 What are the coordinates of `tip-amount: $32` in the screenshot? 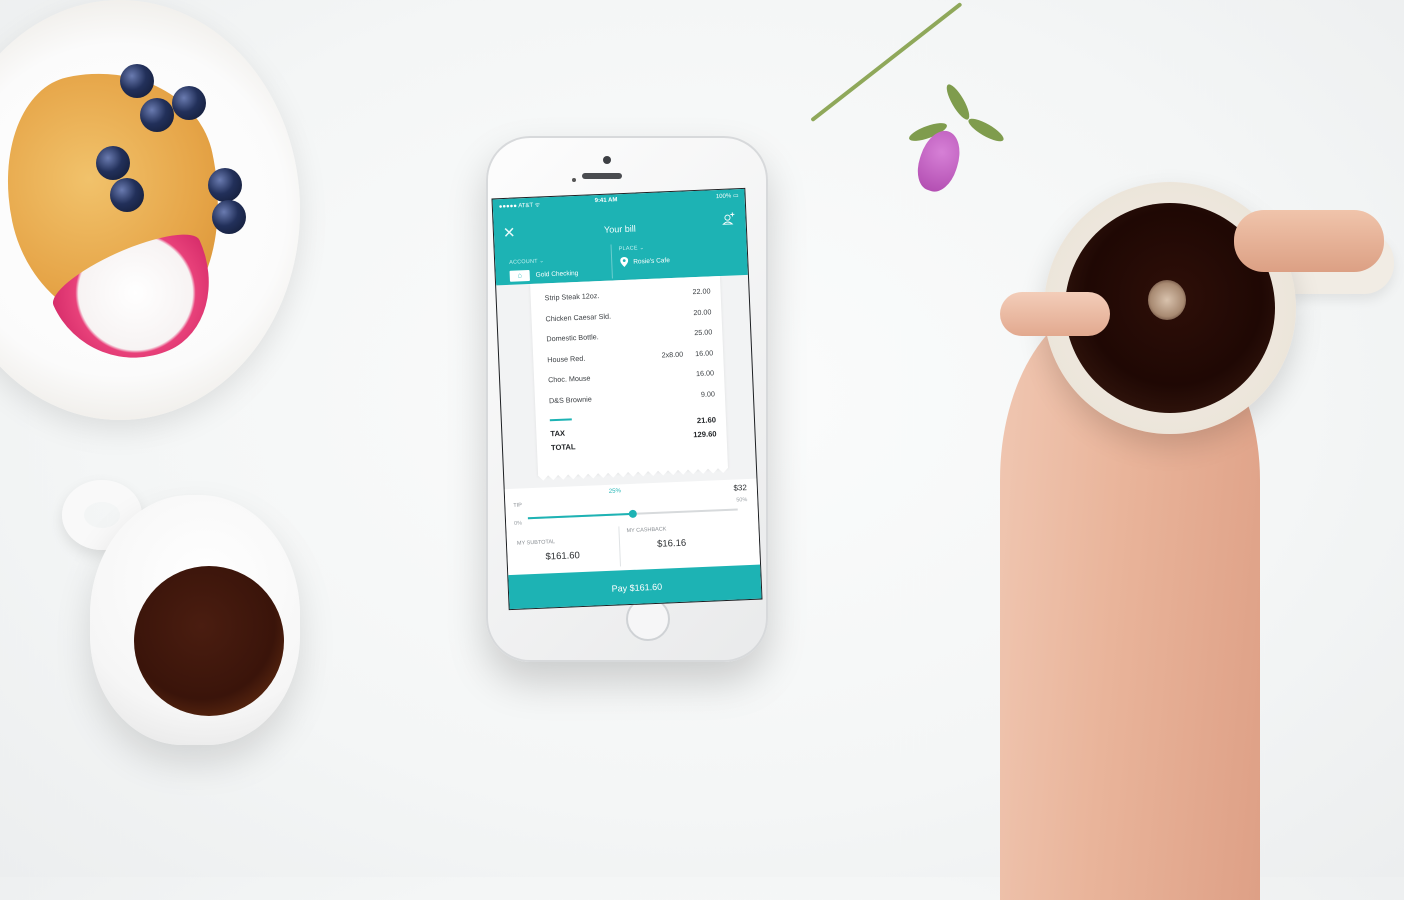 It's located at (740, 488).